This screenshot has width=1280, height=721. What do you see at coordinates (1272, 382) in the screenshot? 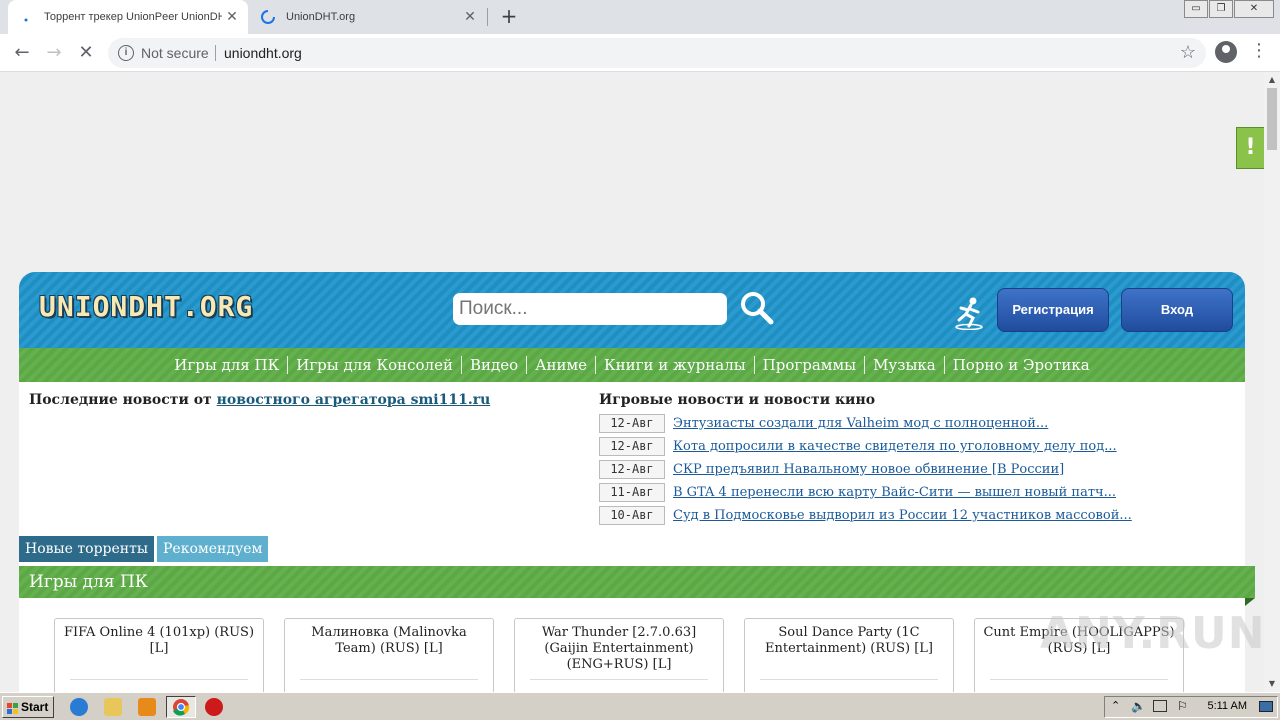
I see `page-scrollbar: ▲ ▼` at bounding box center [1272, 382].